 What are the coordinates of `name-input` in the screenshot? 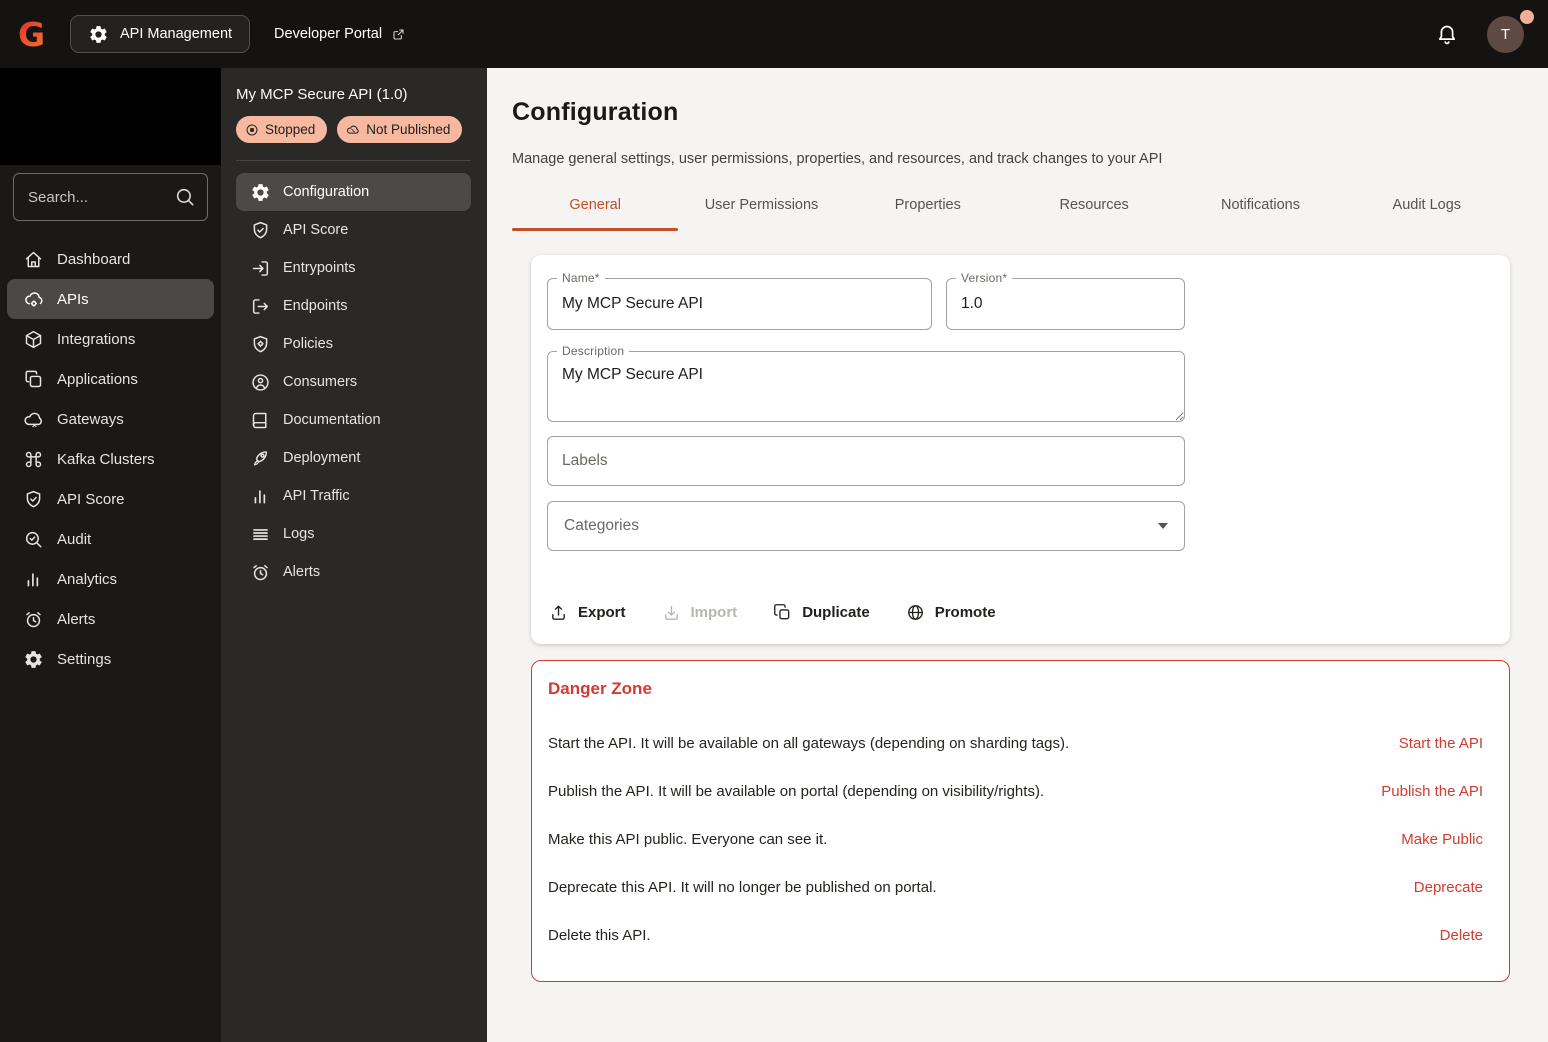 It's located at (739, 304).